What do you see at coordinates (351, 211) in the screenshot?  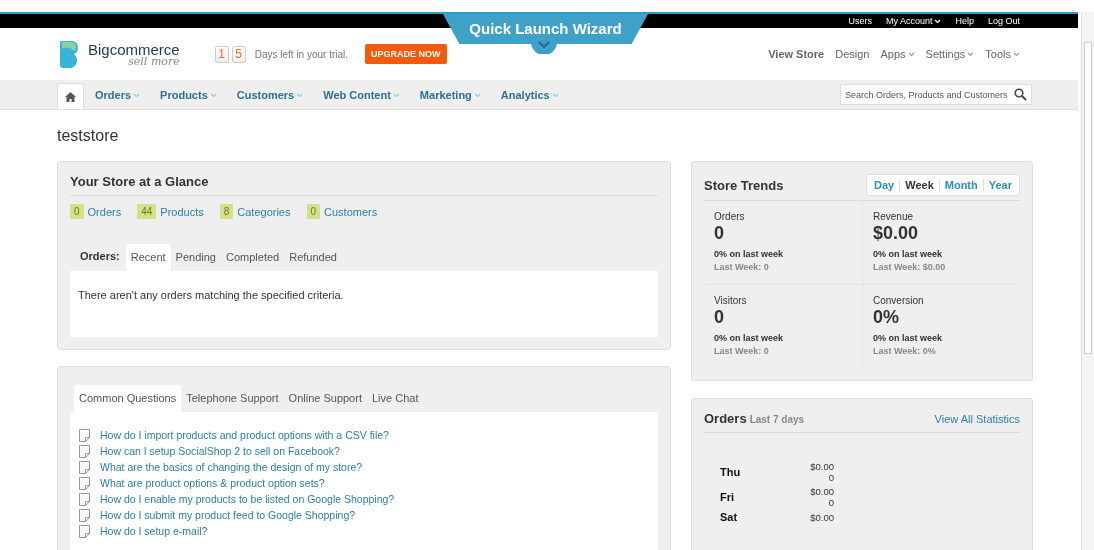 I see `stat-link: Customers` at bounding box center [351, 211].